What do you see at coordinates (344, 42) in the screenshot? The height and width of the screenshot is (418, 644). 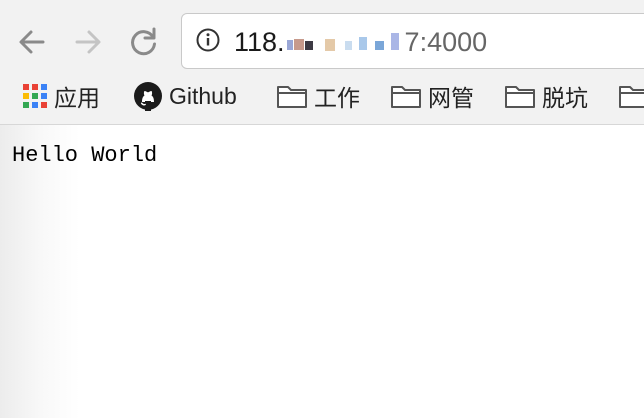 I see `url-redacted-mosaic` at bounding box center [344, 42].